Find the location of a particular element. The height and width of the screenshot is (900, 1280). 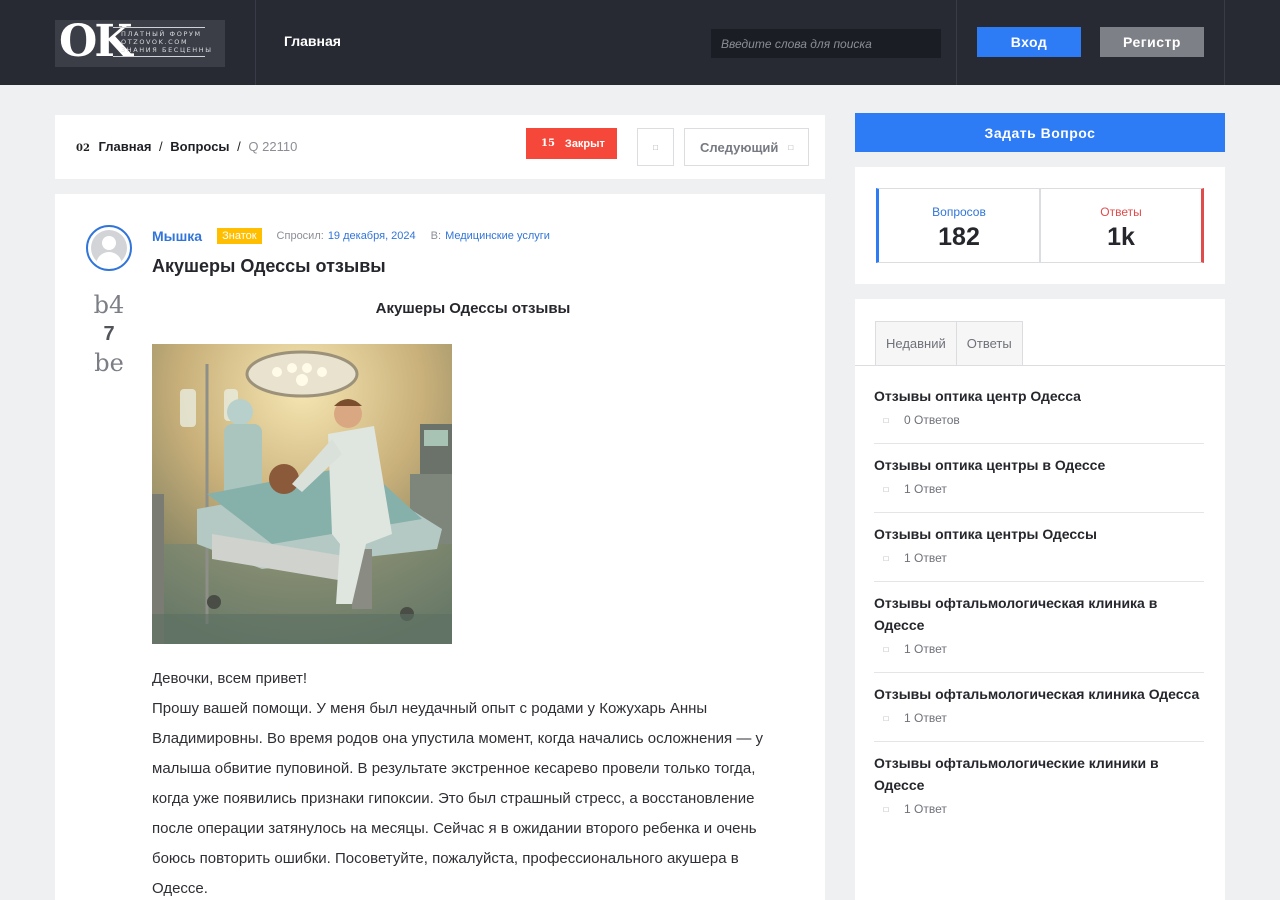

category-label: В: is located at coordinates (436, 236).